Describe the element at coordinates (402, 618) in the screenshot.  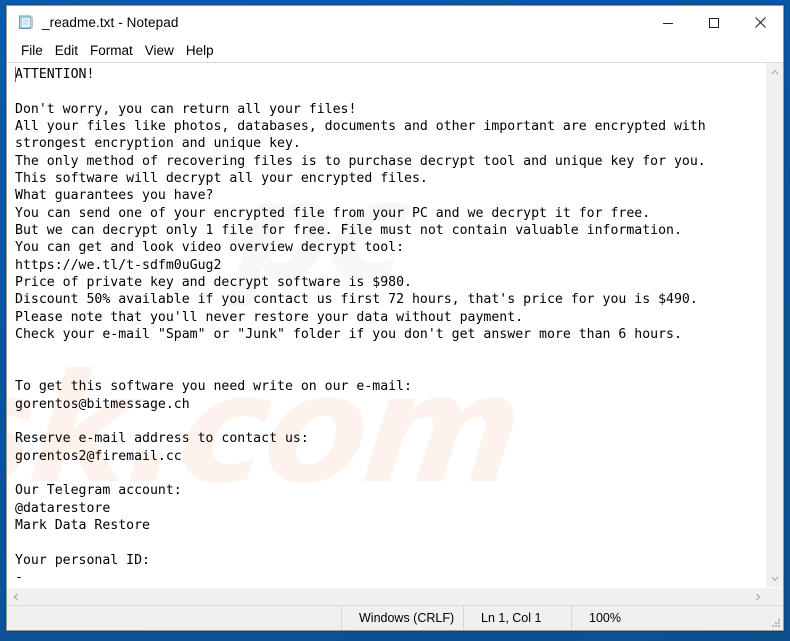
I see `status-line-ending: Windows (CRLF)` at that location.